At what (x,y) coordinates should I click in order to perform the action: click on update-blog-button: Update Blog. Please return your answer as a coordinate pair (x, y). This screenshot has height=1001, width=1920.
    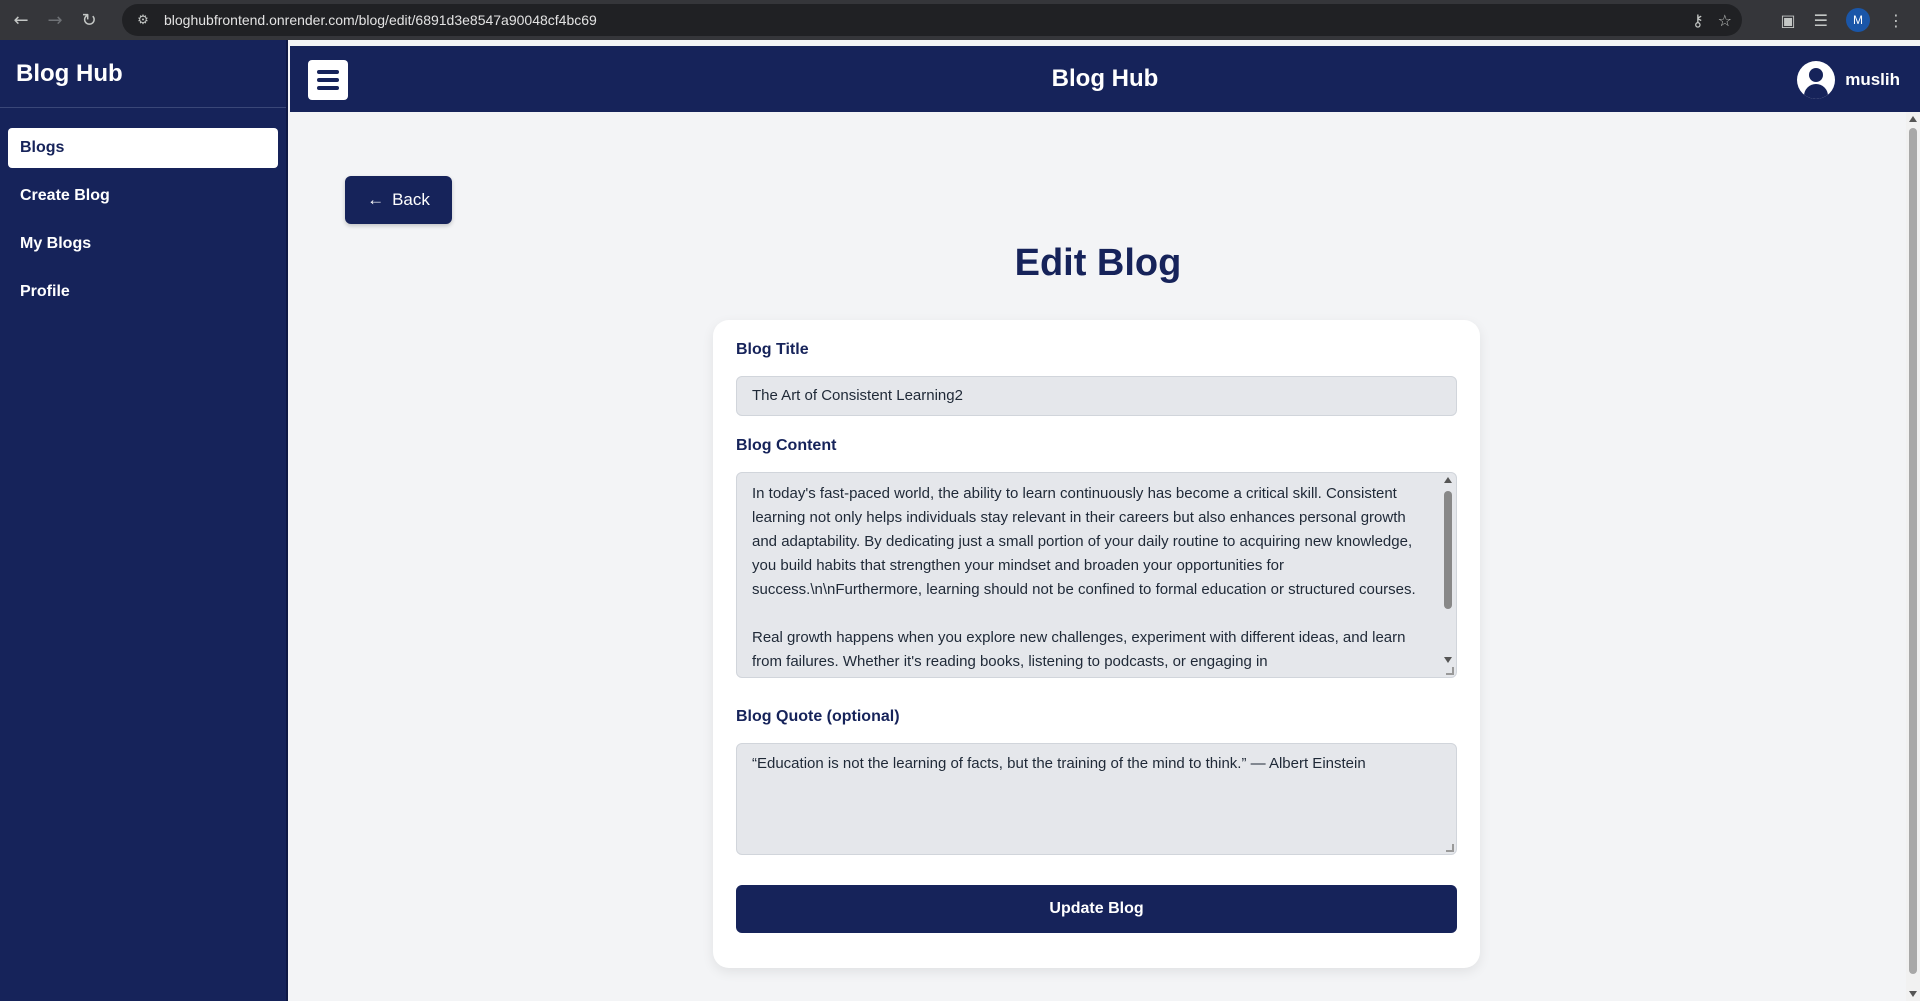
    Looking at the image, I should click on (1096, 909).